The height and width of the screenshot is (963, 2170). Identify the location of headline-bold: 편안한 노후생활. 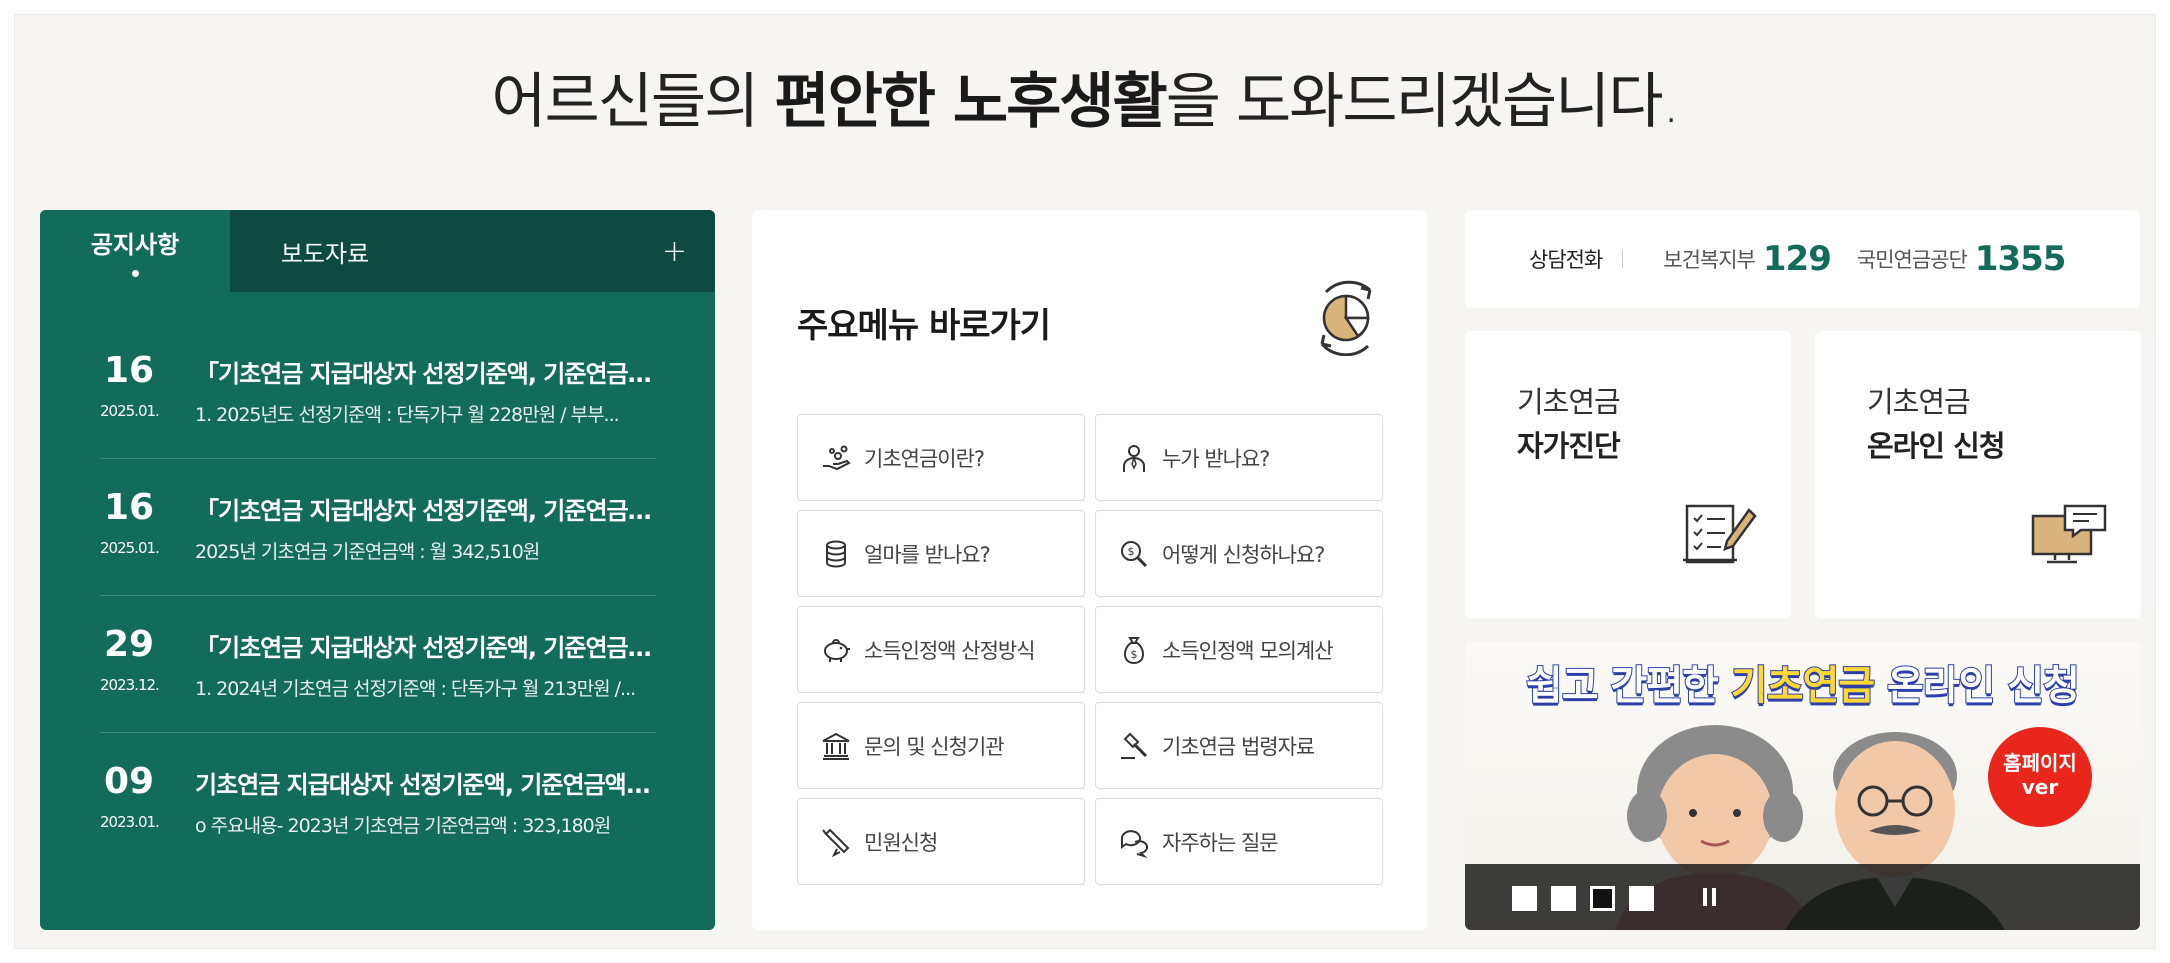
(970, 102).